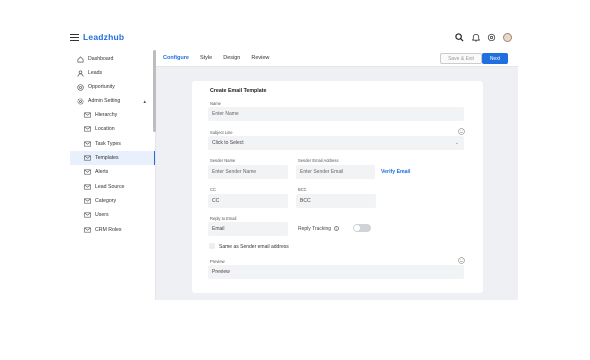  I want to click on sidebar-subitem-label: Hierarchy, so click(106, 115).